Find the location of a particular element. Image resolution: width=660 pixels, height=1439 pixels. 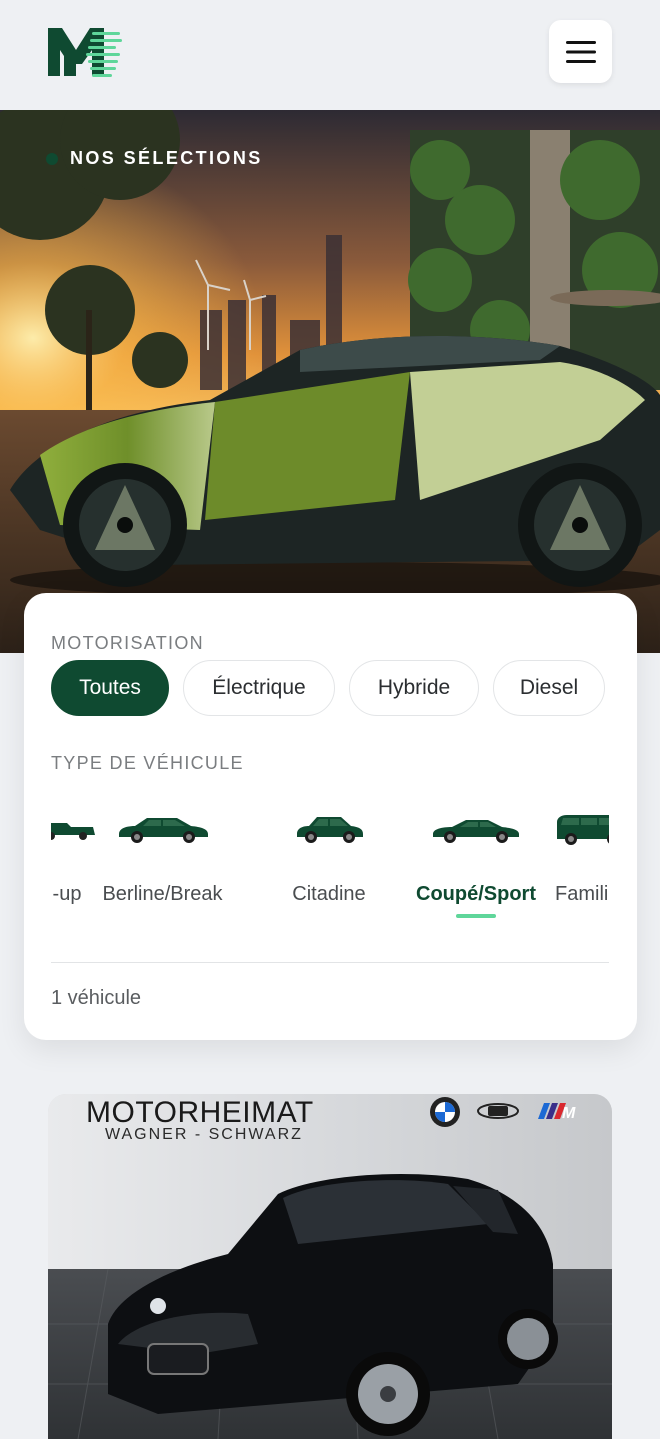

motorisation-title: MOTORISATION is located at coordinates (127, 643).